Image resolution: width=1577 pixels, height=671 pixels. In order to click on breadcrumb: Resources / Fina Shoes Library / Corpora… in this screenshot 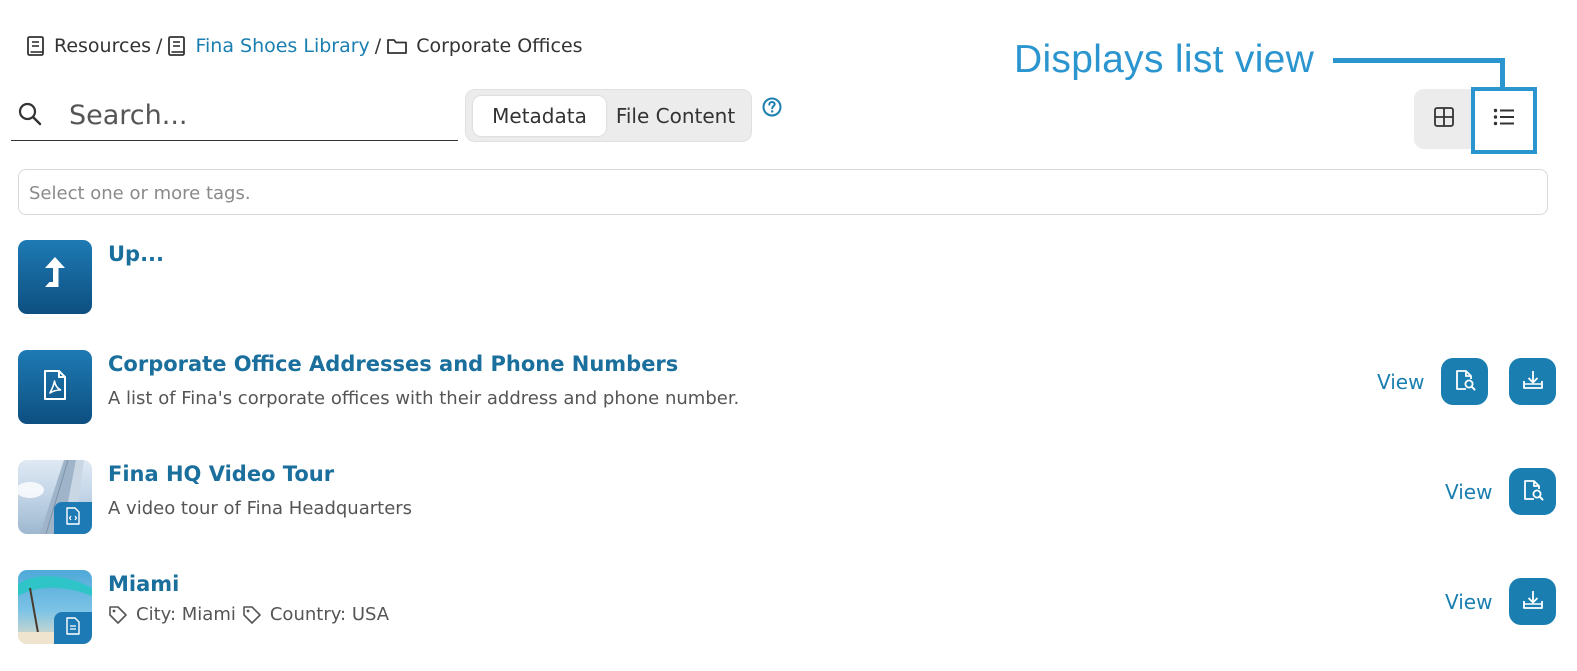, I will do `click(304, 46)`.